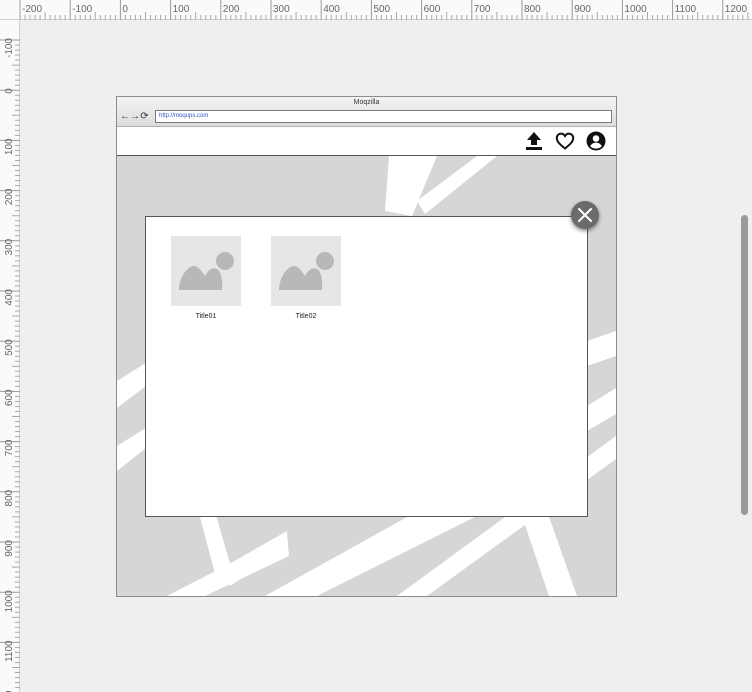 Image resolution: width=752 pixels, height=692 pixels. I want to click on forward-arrow-icon: →, so click(135, 117).